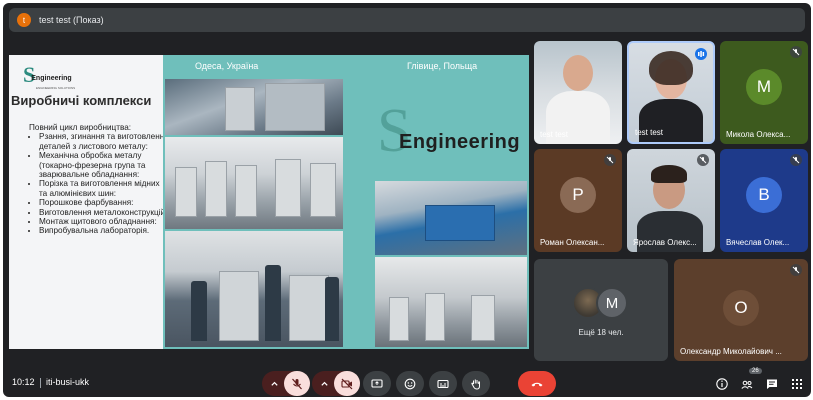  I want to click on end-call-button, so click(537, 383).